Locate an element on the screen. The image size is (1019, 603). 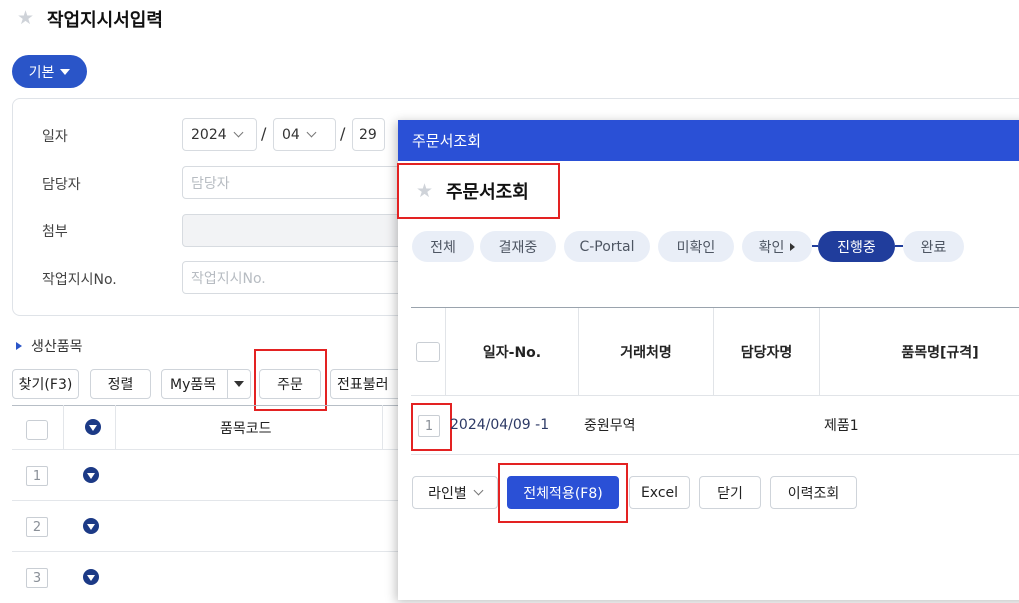
tab-in-progress: 진행중 is located at coordinates (856, 246).